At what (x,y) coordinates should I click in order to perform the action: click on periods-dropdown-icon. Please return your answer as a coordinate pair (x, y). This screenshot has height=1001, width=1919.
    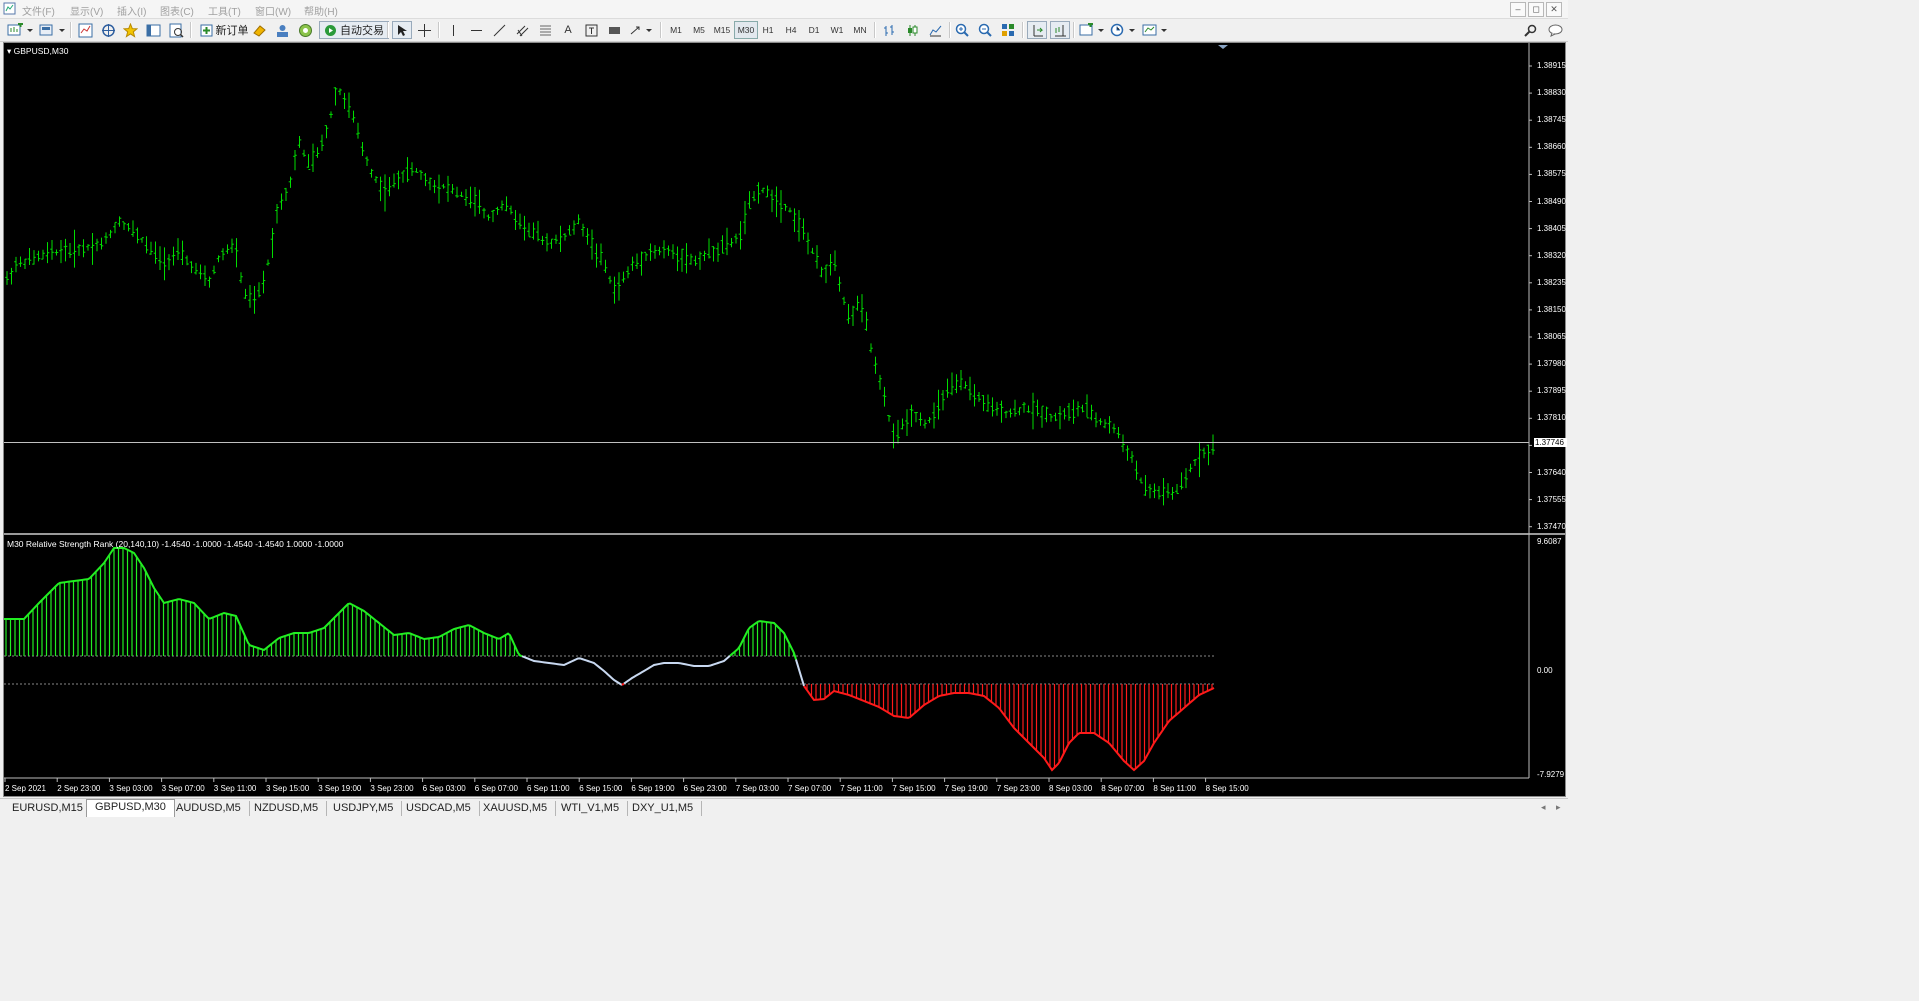
    Looking at the image, I should click on (1123, 30).